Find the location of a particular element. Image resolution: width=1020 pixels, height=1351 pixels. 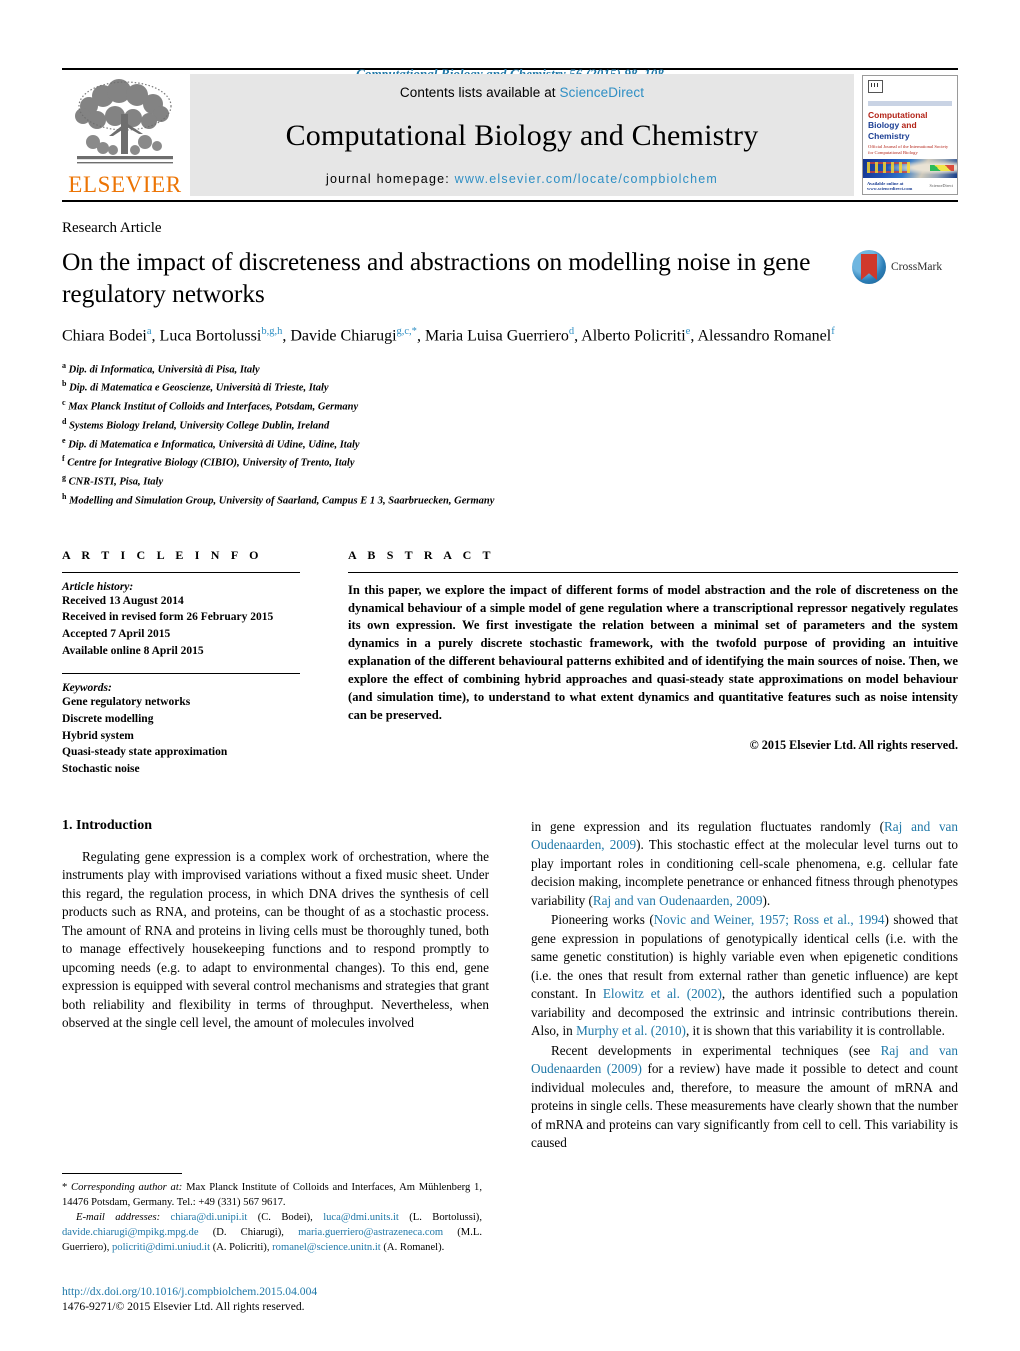

crossmark-badge: CrossMark is located at coordinates (905, 265).